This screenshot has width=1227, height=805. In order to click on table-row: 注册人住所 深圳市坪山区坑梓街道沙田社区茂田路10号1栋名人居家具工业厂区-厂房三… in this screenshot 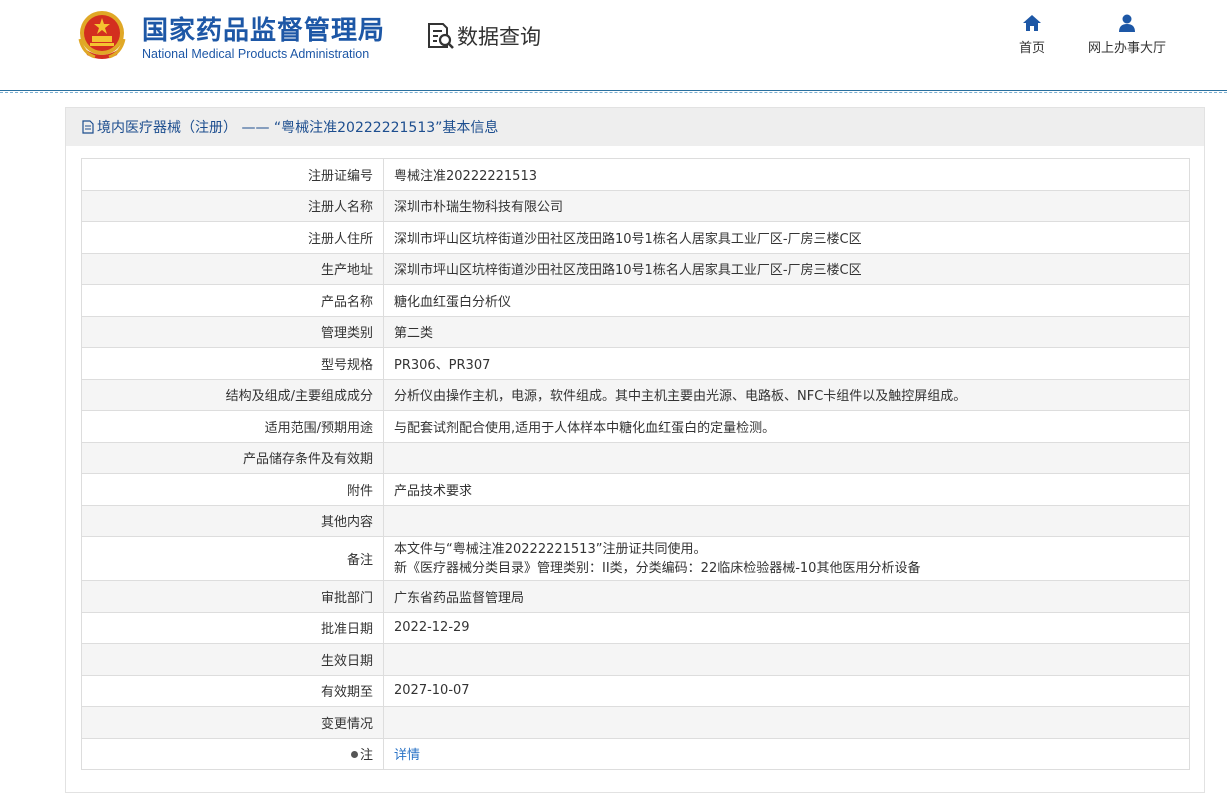, I will do `click(635, 237)`.